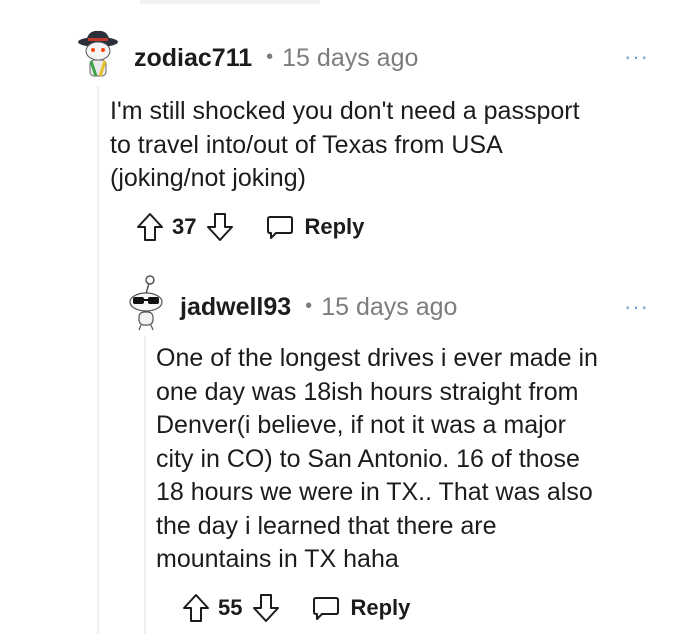 The width and height of the screenshot is (700, 634). Describe the element at coordinates (230, 607) in the screenshot. I see `vote-score: 55` at that location.